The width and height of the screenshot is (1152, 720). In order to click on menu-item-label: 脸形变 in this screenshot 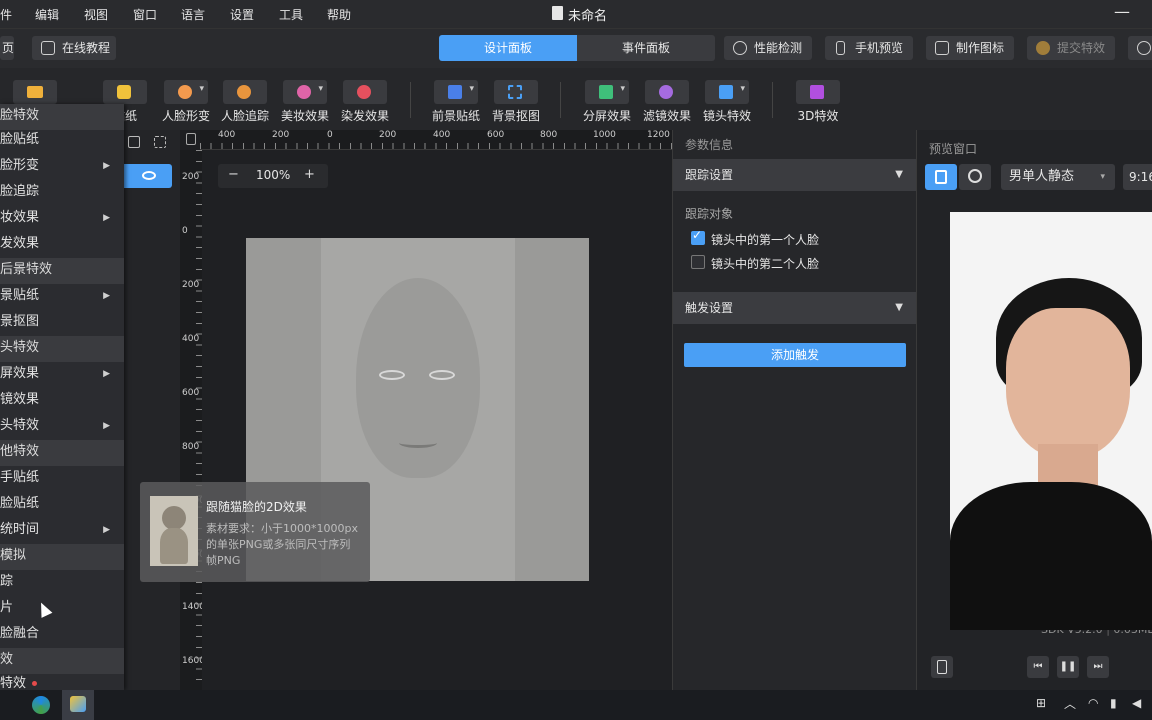, I will do `click(20, 165)`.